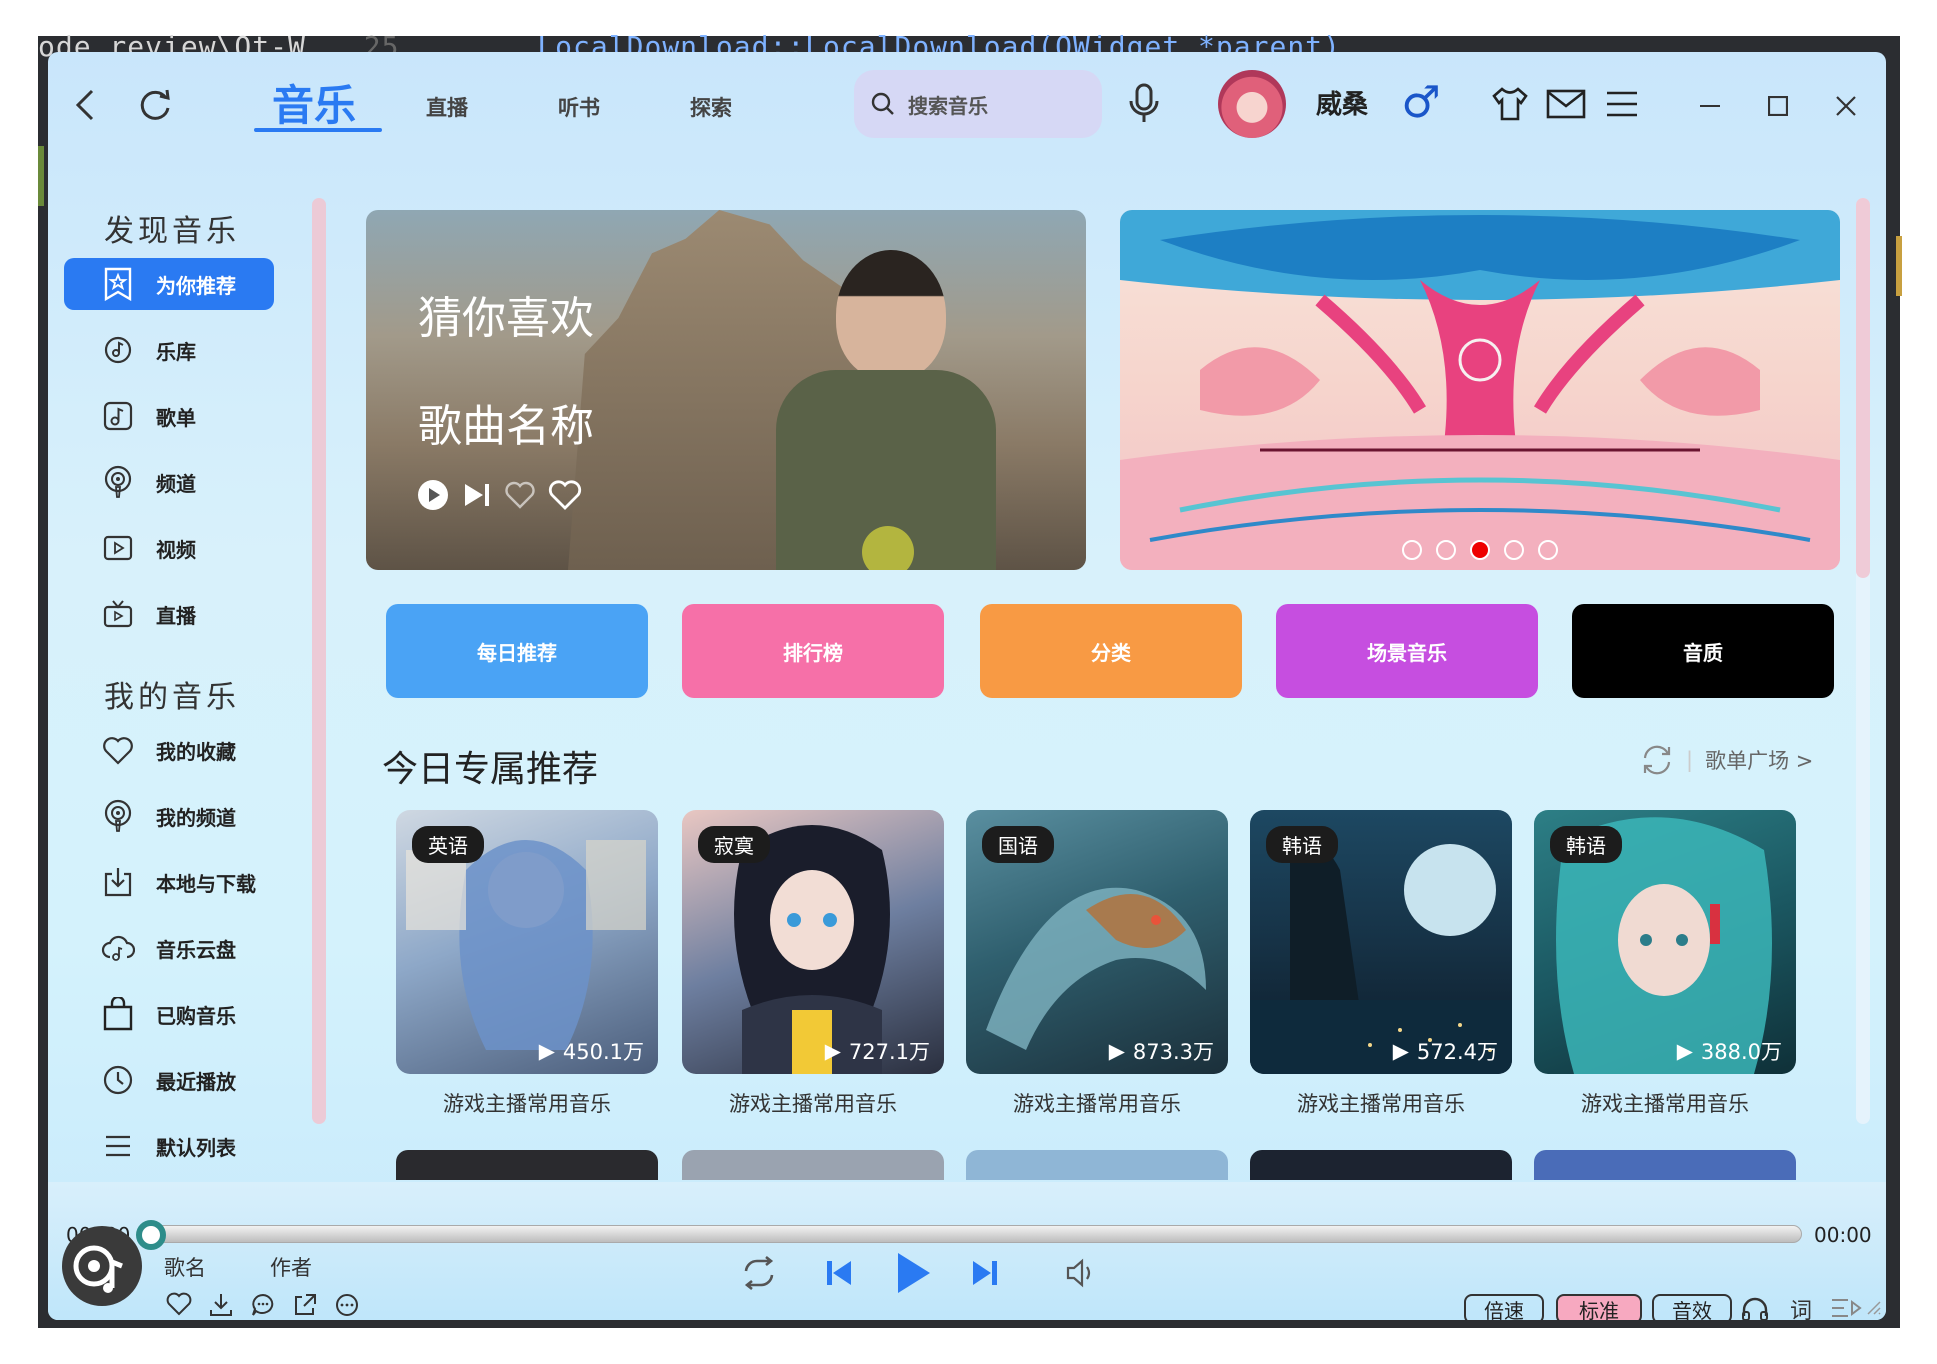 This screenshot has width=1937, height=1364. Describe the element at coordinates (1759, 760) in the screenshot. I see `playlist-plaza-link: 歌单广场 >` at that location.